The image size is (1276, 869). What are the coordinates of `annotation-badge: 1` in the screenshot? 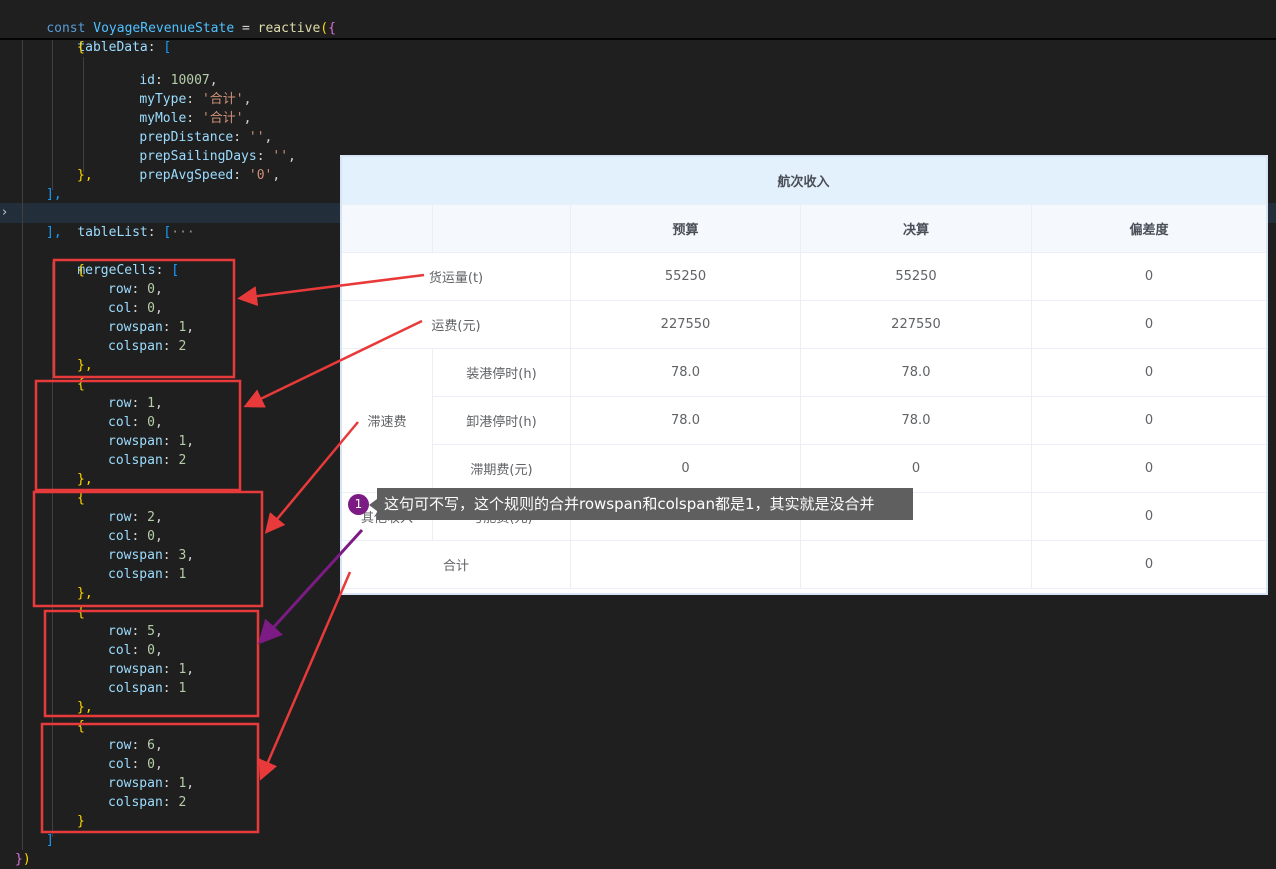 It's located at (358, 504).